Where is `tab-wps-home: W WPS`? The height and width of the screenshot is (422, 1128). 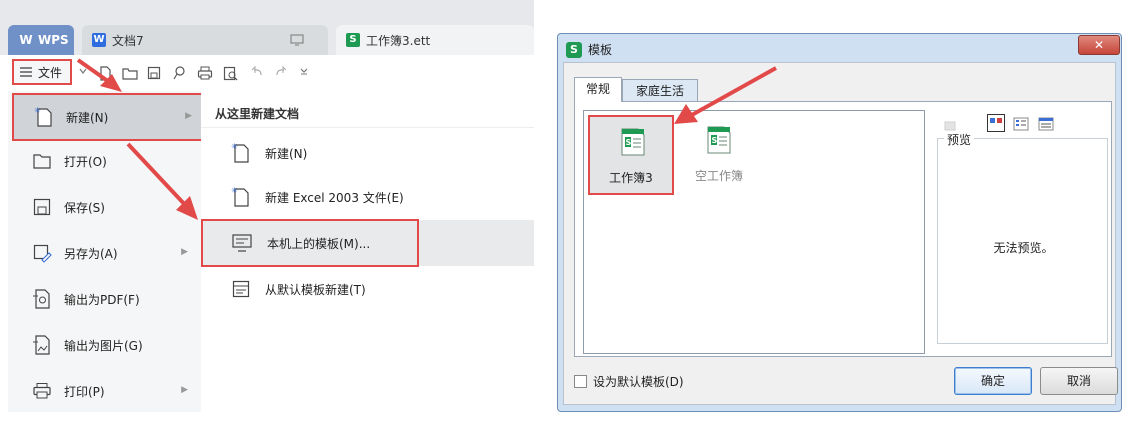 tab-wps-home: W WPS is located at coordinates (41, 40).